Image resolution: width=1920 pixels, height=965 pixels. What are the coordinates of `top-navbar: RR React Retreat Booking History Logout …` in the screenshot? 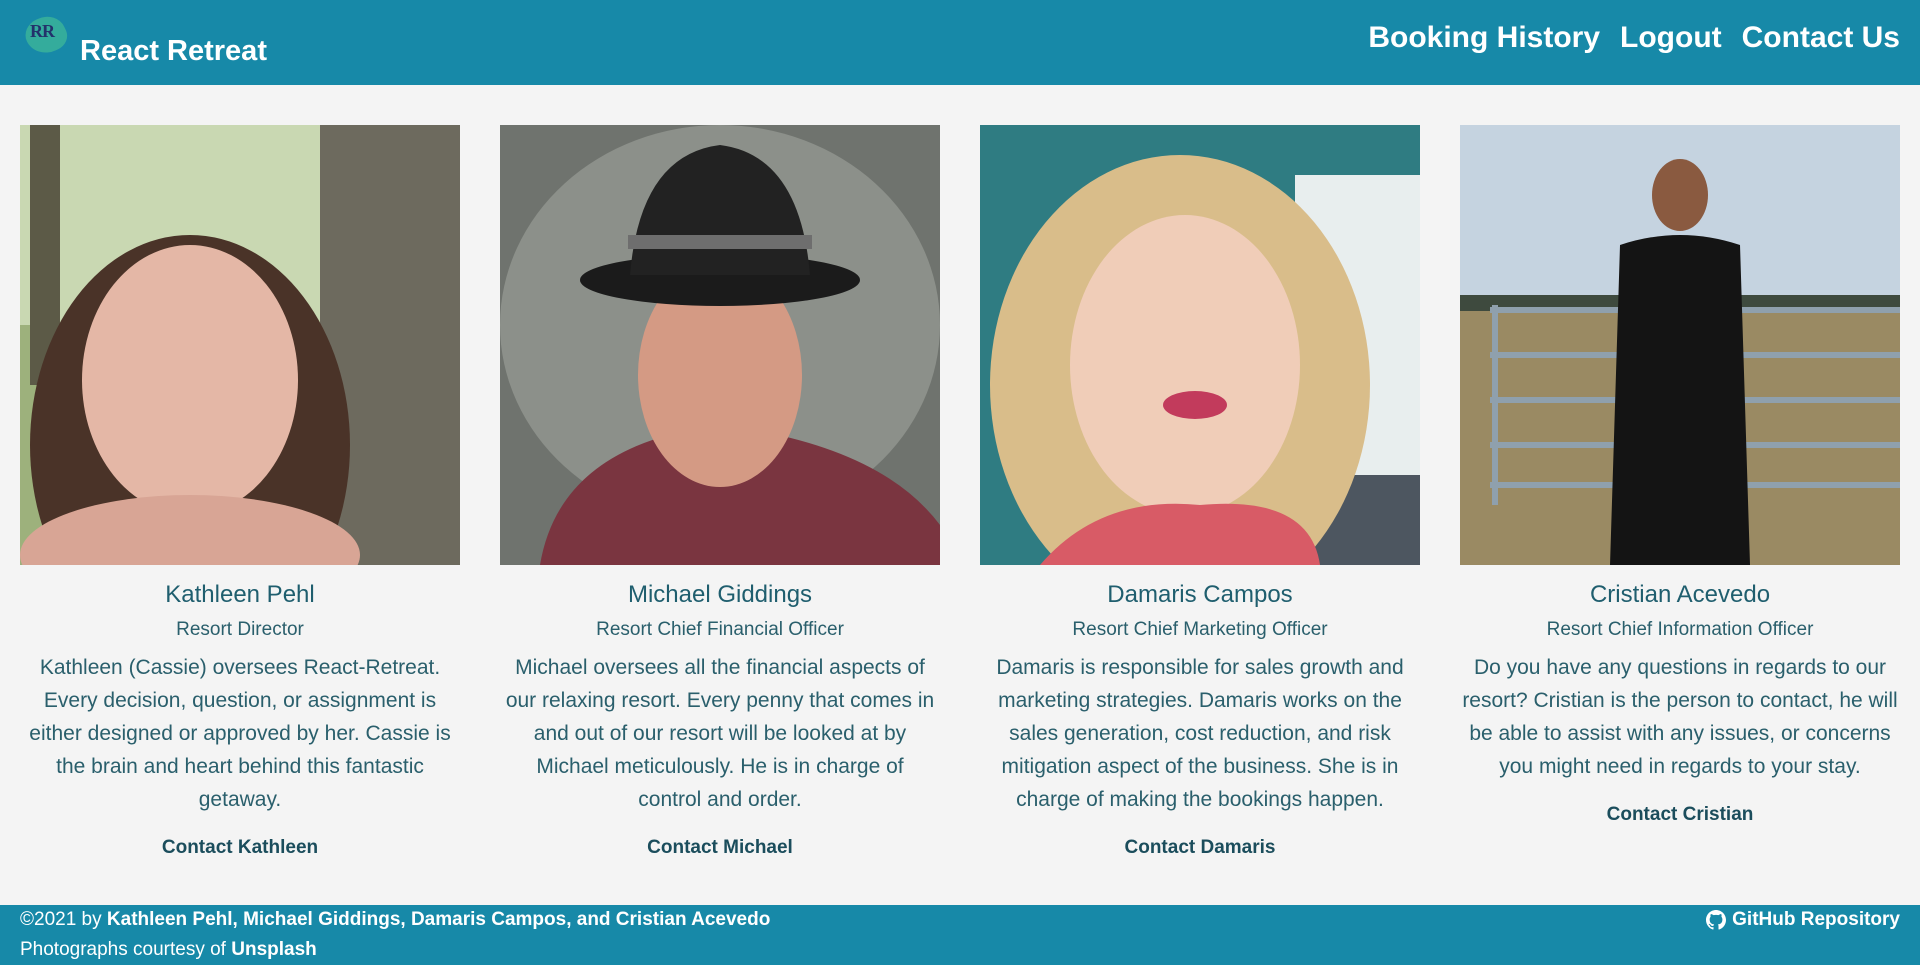 It's located at (960, 42).